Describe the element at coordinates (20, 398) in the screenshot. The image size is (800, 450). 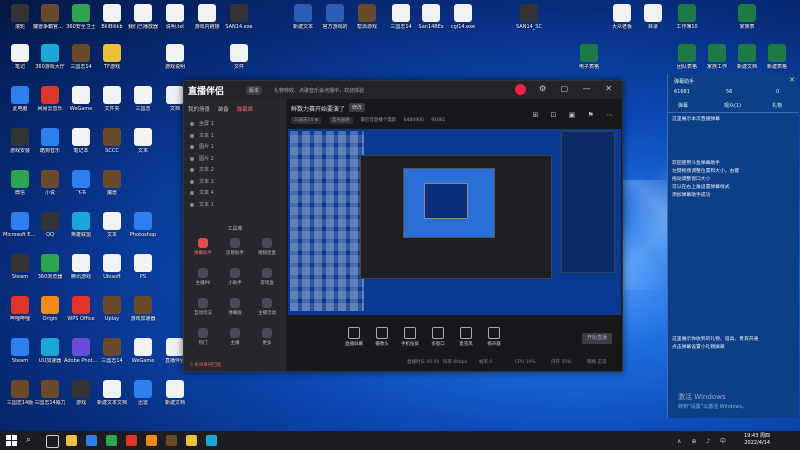
I see `desktop-icon: 三国志14版` at that location.